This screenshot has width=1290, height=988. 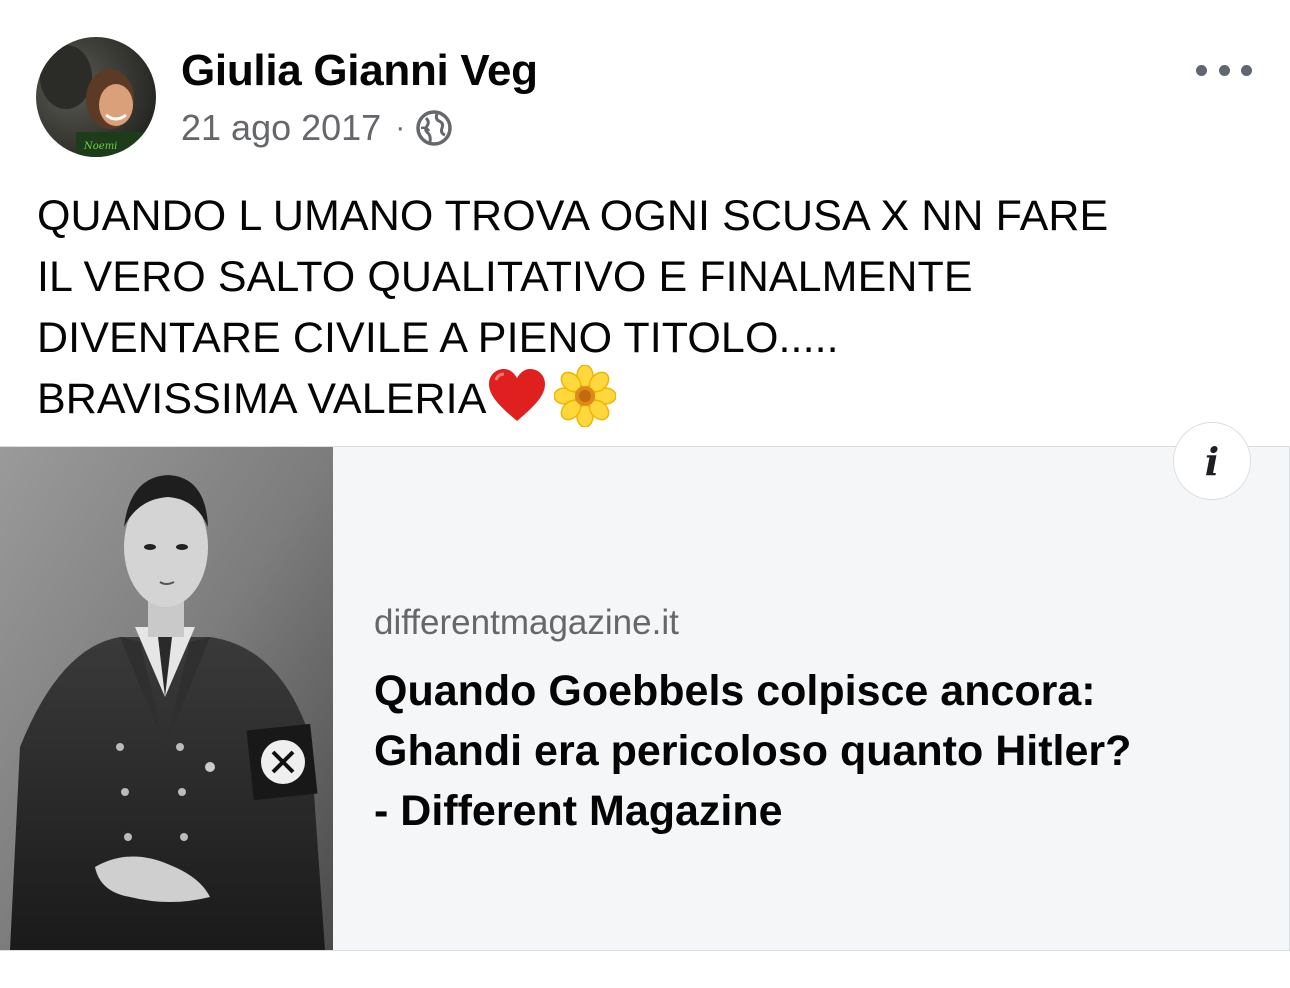 What do you see at coordinates (434, 128) in the screenshot?
I see `globe-icon` at bounding box center [434, 128].